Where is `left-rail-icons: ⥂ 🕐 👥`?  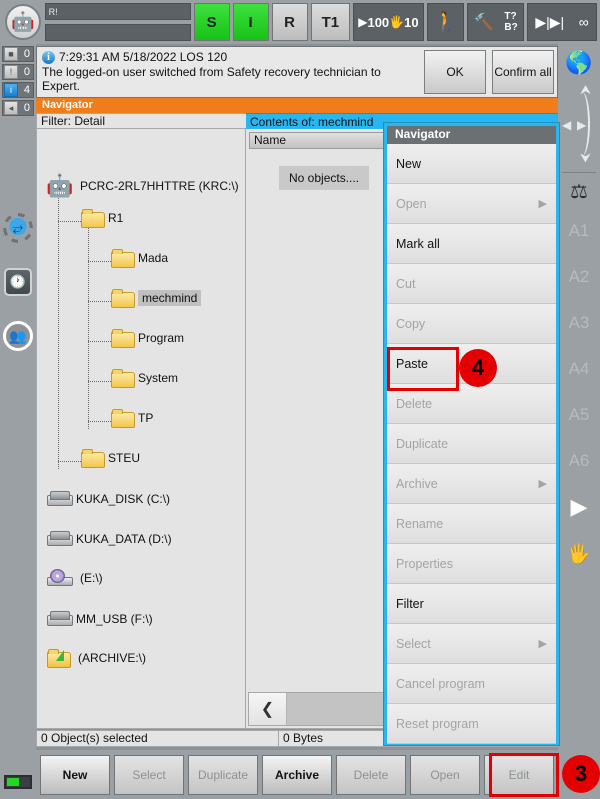
left-rail-icons: ⥂ 🕐 👥 is located at coordinates (18, 282).